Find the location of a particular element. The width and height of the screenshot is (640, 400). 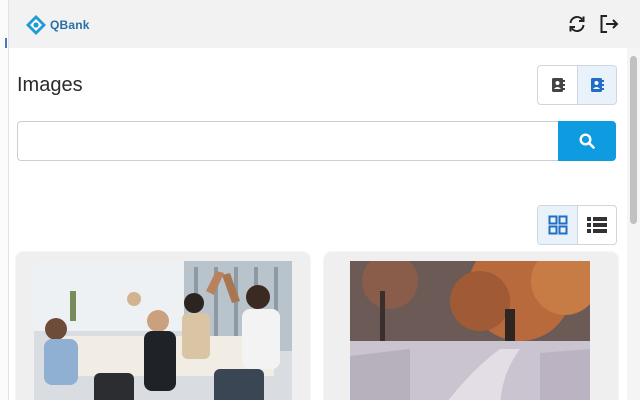

image-thumbnail-autumn-path is located at coordinates (470, 330).